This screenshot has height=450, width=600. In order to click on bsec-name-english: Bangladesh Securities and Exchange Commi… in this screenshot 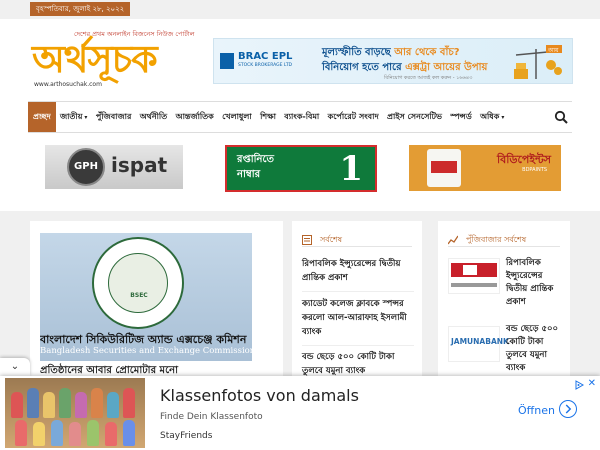, I will do `click(146, 351)`.